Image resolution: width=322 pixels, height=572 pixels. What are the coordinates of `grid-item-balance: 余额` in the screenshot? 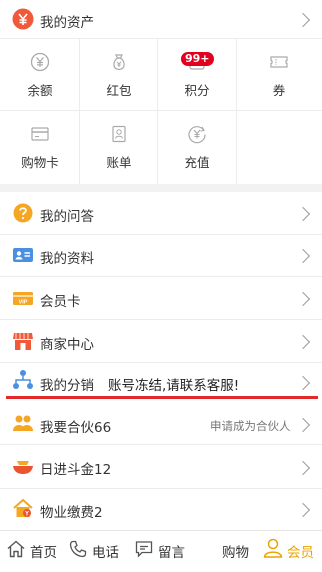 It's located at (40, 74).